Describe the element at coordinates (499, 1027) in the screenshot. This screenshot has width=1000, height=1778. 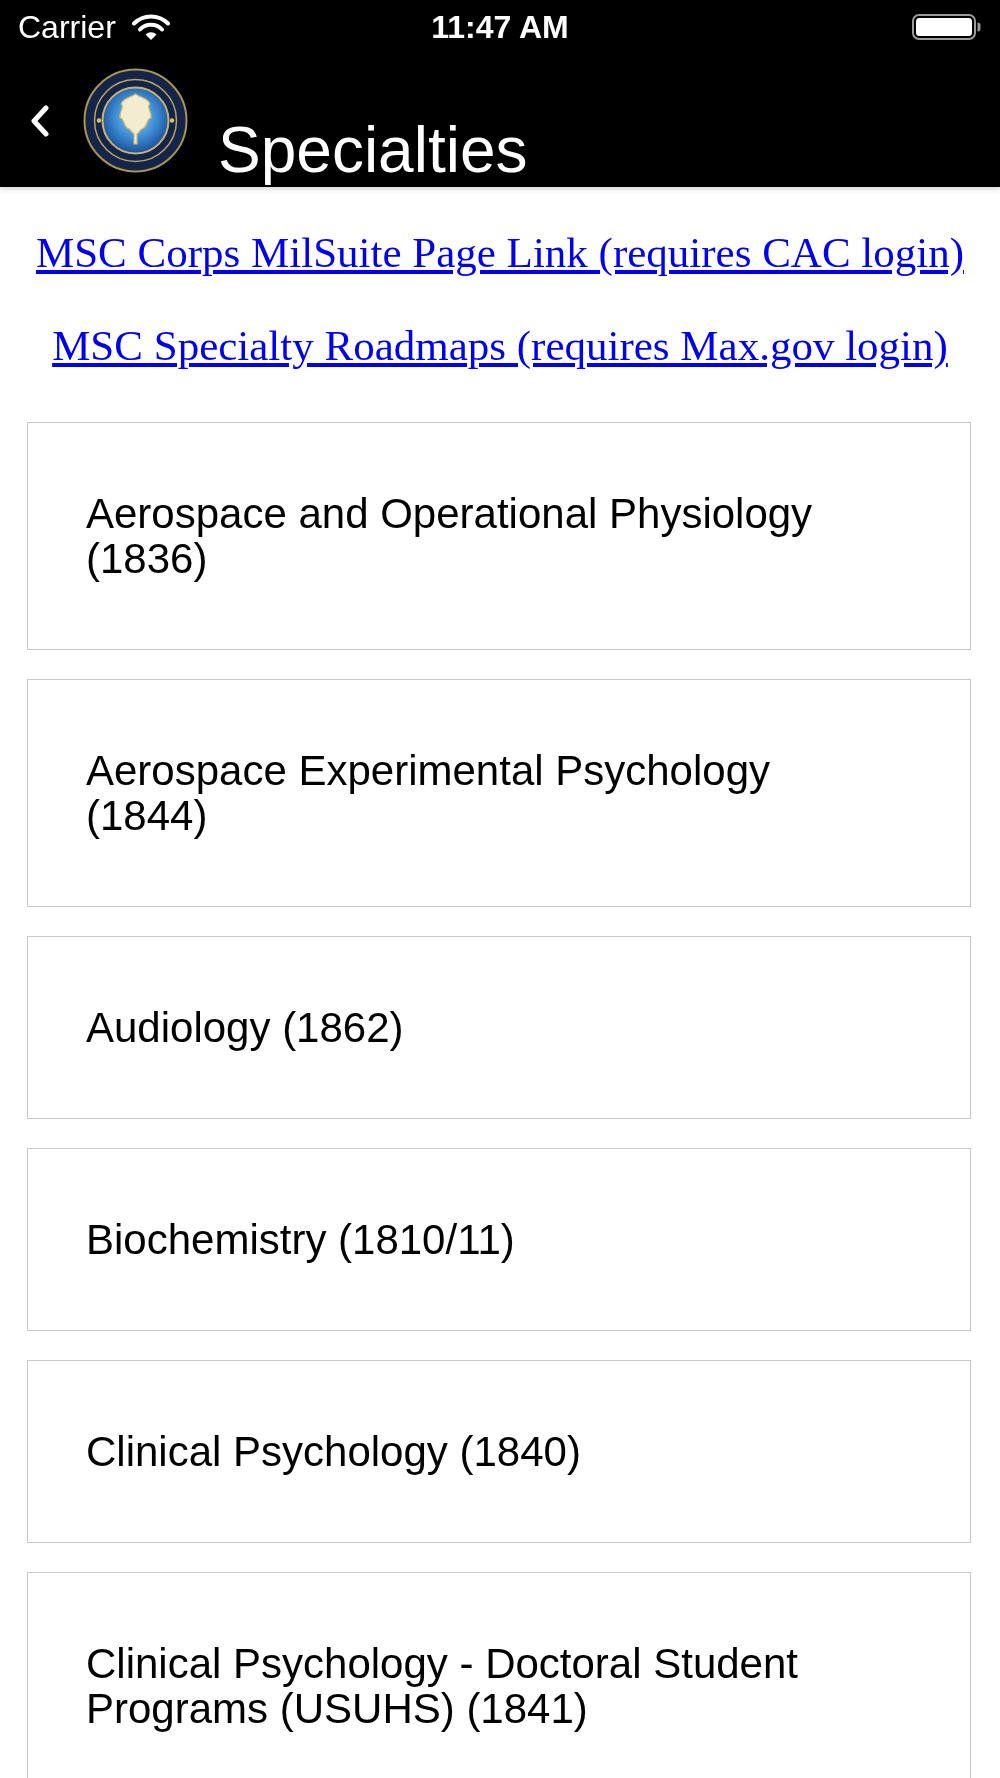
I see `specialty-item: Audiology (1862)` at that location.